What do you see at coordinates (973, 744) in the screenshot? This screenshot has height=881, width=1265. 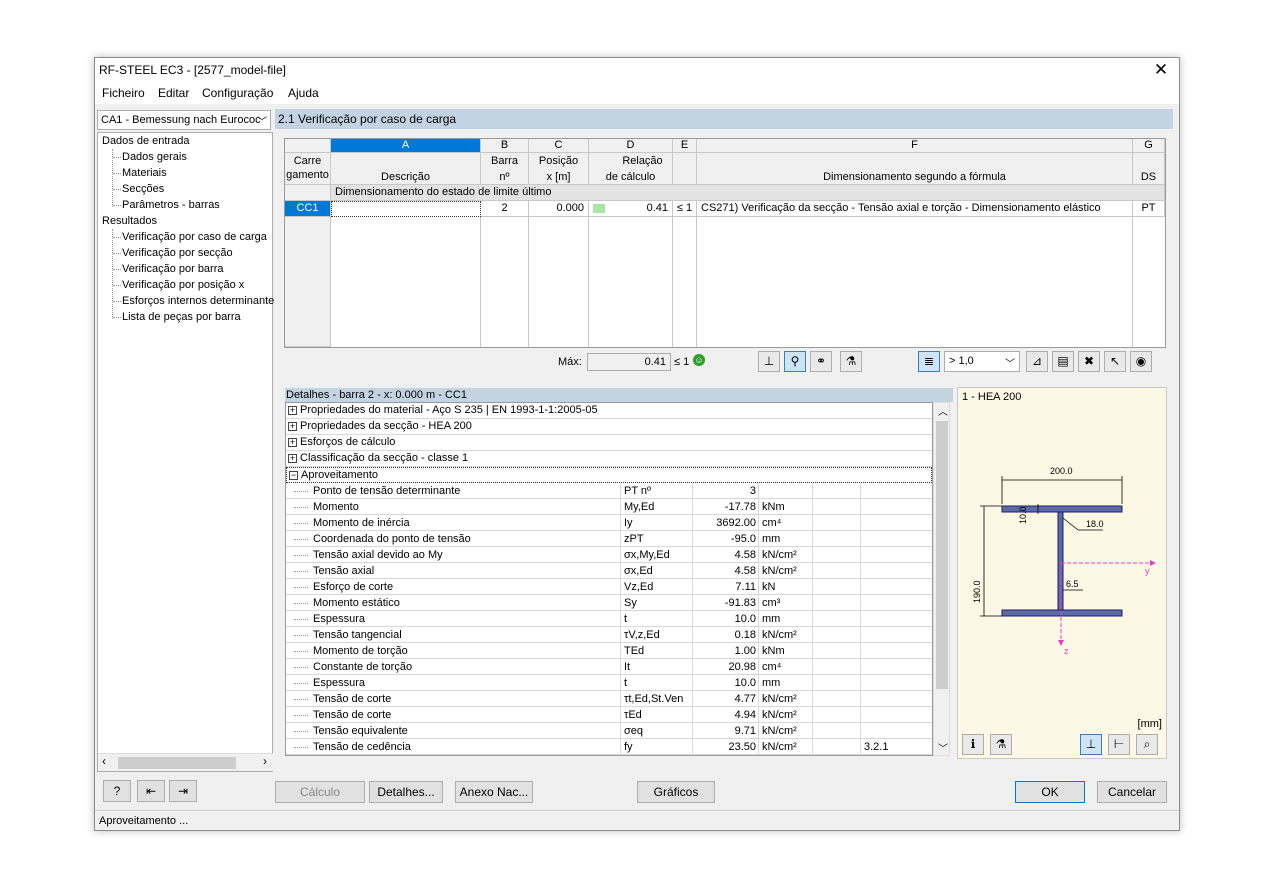 I see `info-icon: ℹ` at bounding box center [973, 744].